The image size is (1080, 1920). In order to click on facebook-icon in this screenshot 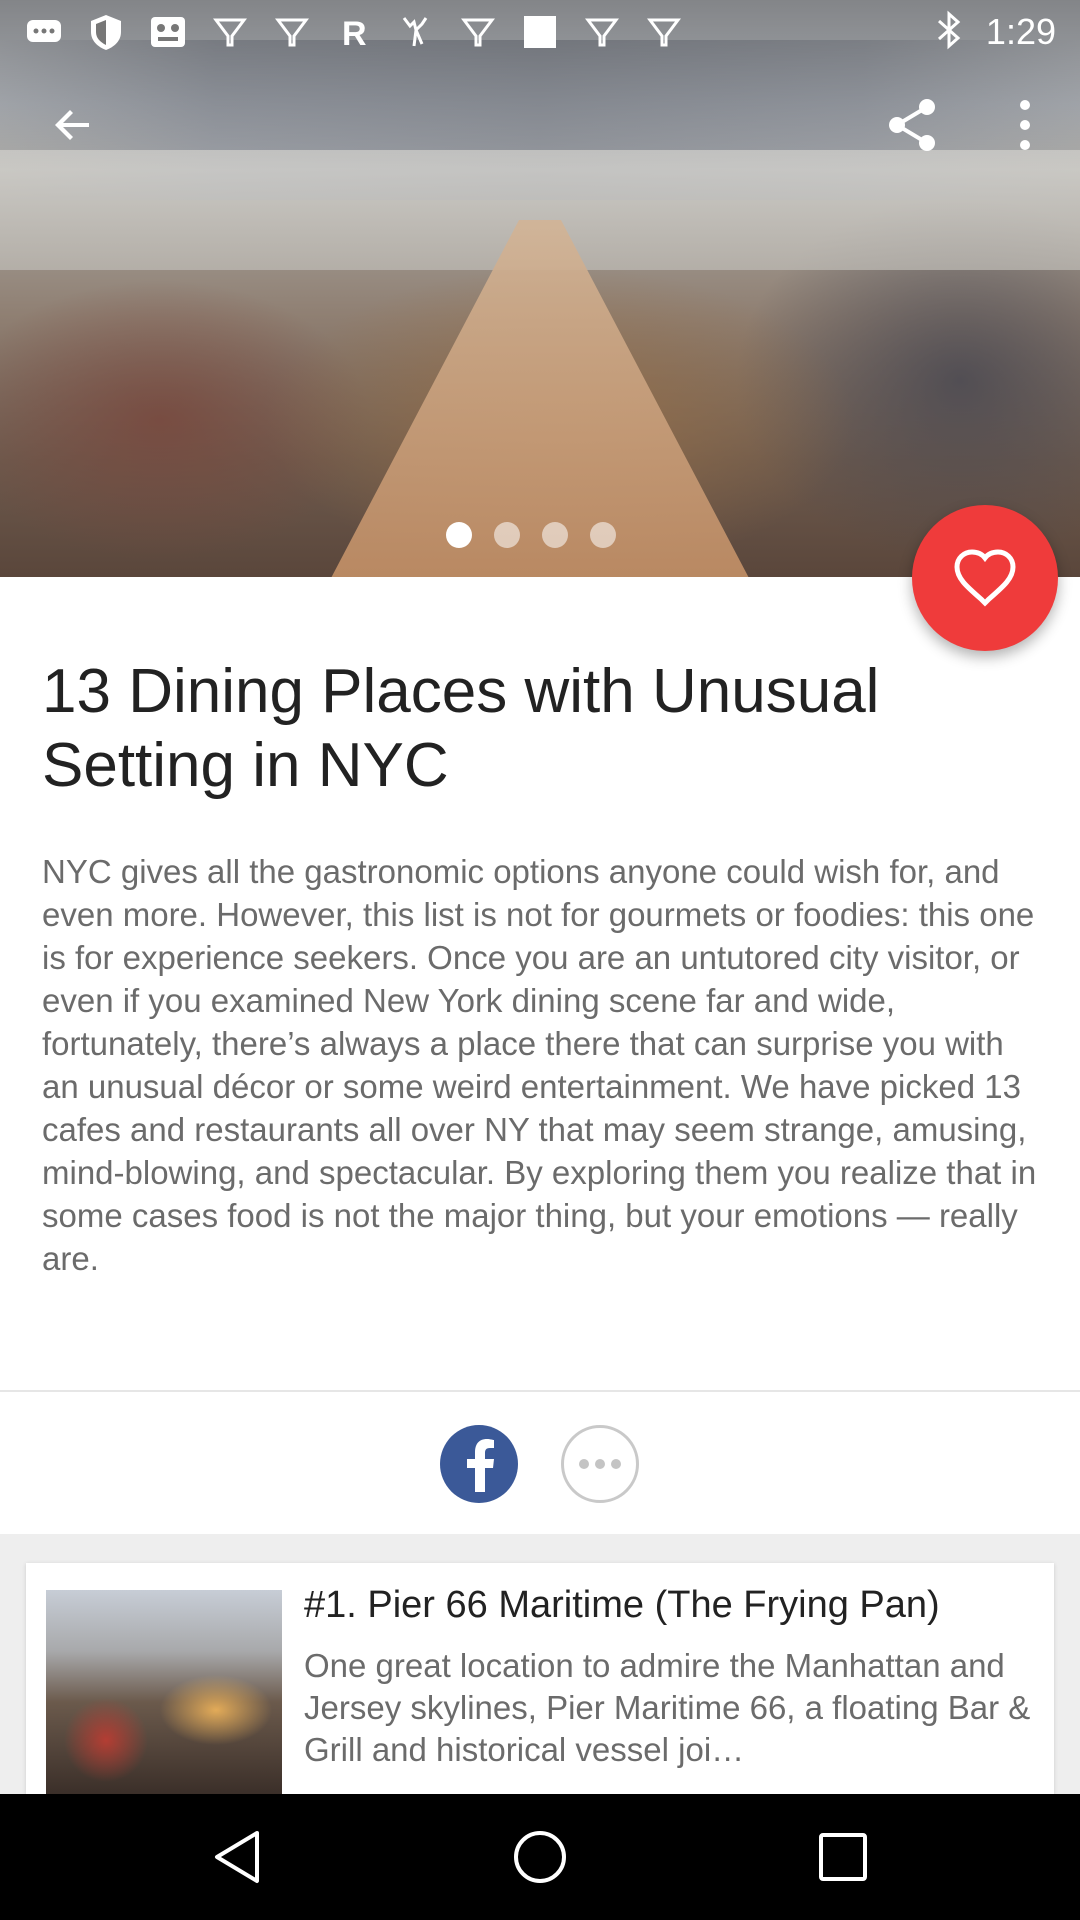, I will do `click(480, 1465)`.